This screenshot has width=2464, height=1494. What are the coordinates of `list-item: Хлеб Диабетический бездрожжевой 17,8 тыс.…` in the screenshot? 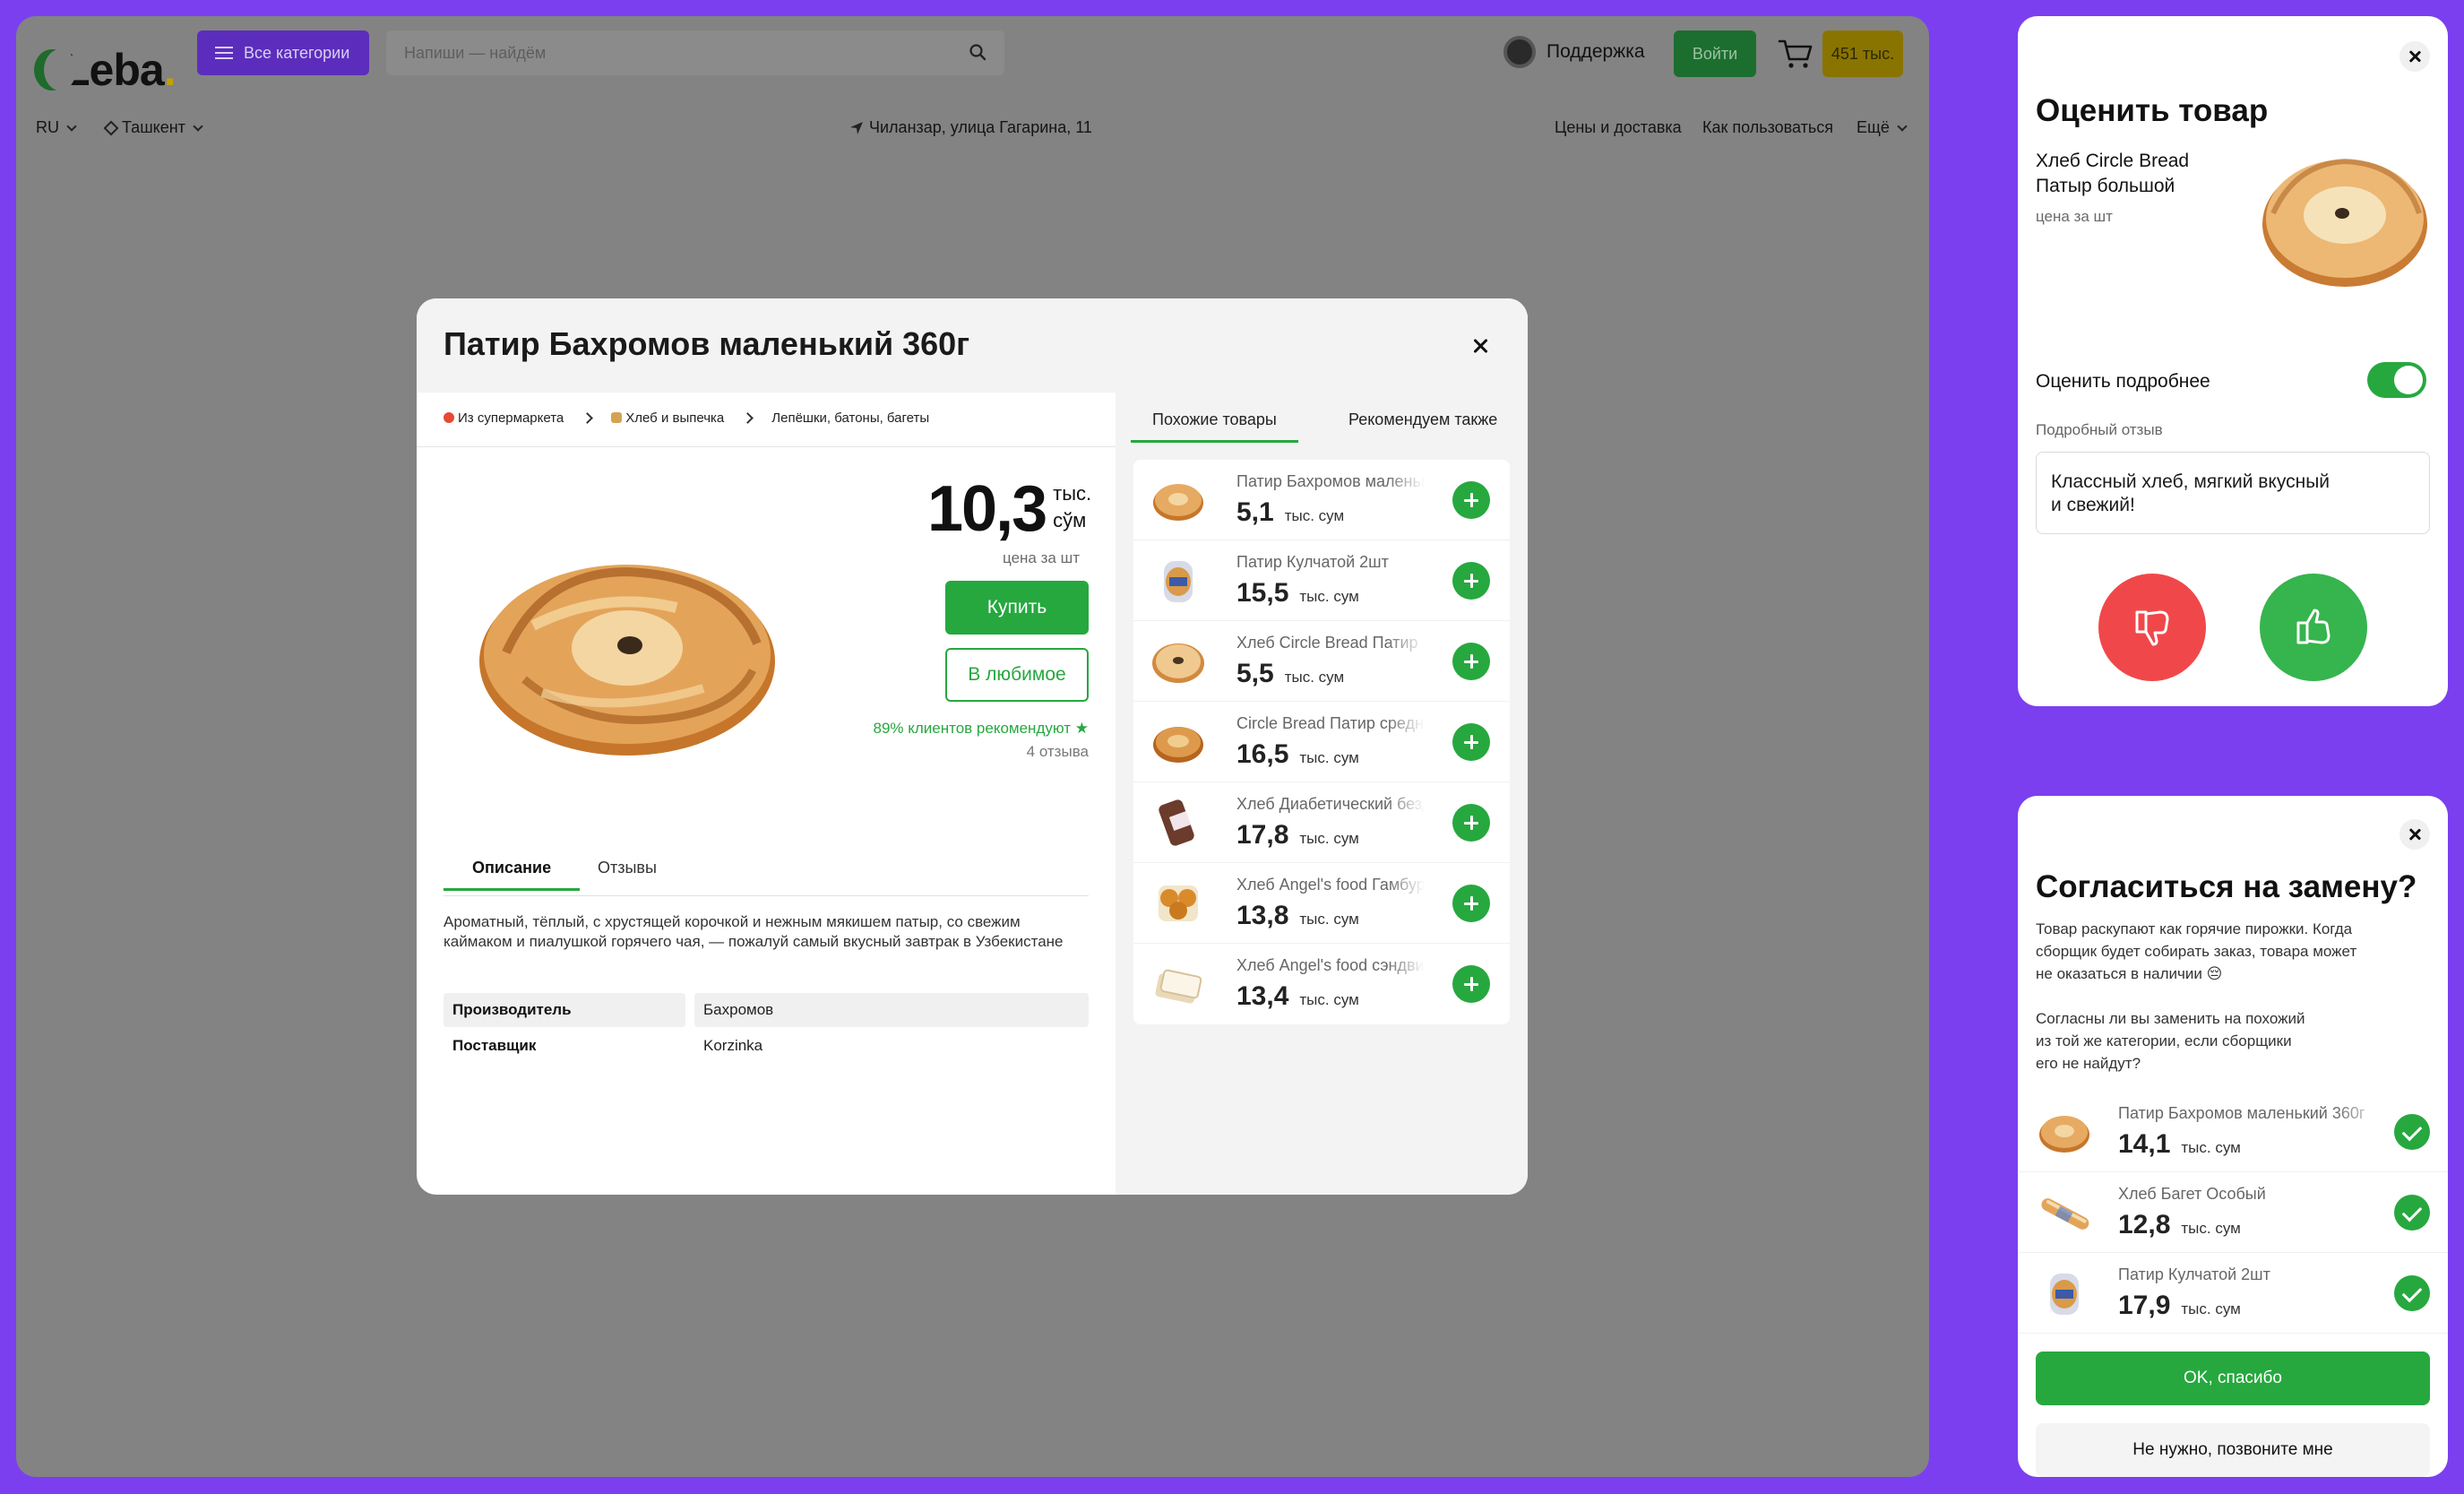 It's located at (1321, 822).